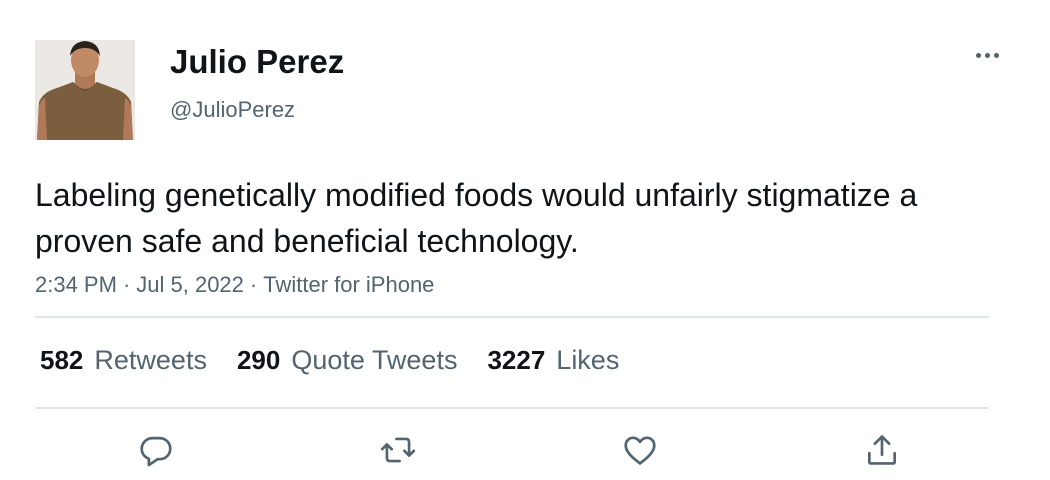 The width and height of the screenshot is (1050, 480). What do you see at coordinates (257, 62) in the screenshot?
I see `author-name: Julio Perez` at bounding box center [257, 62].